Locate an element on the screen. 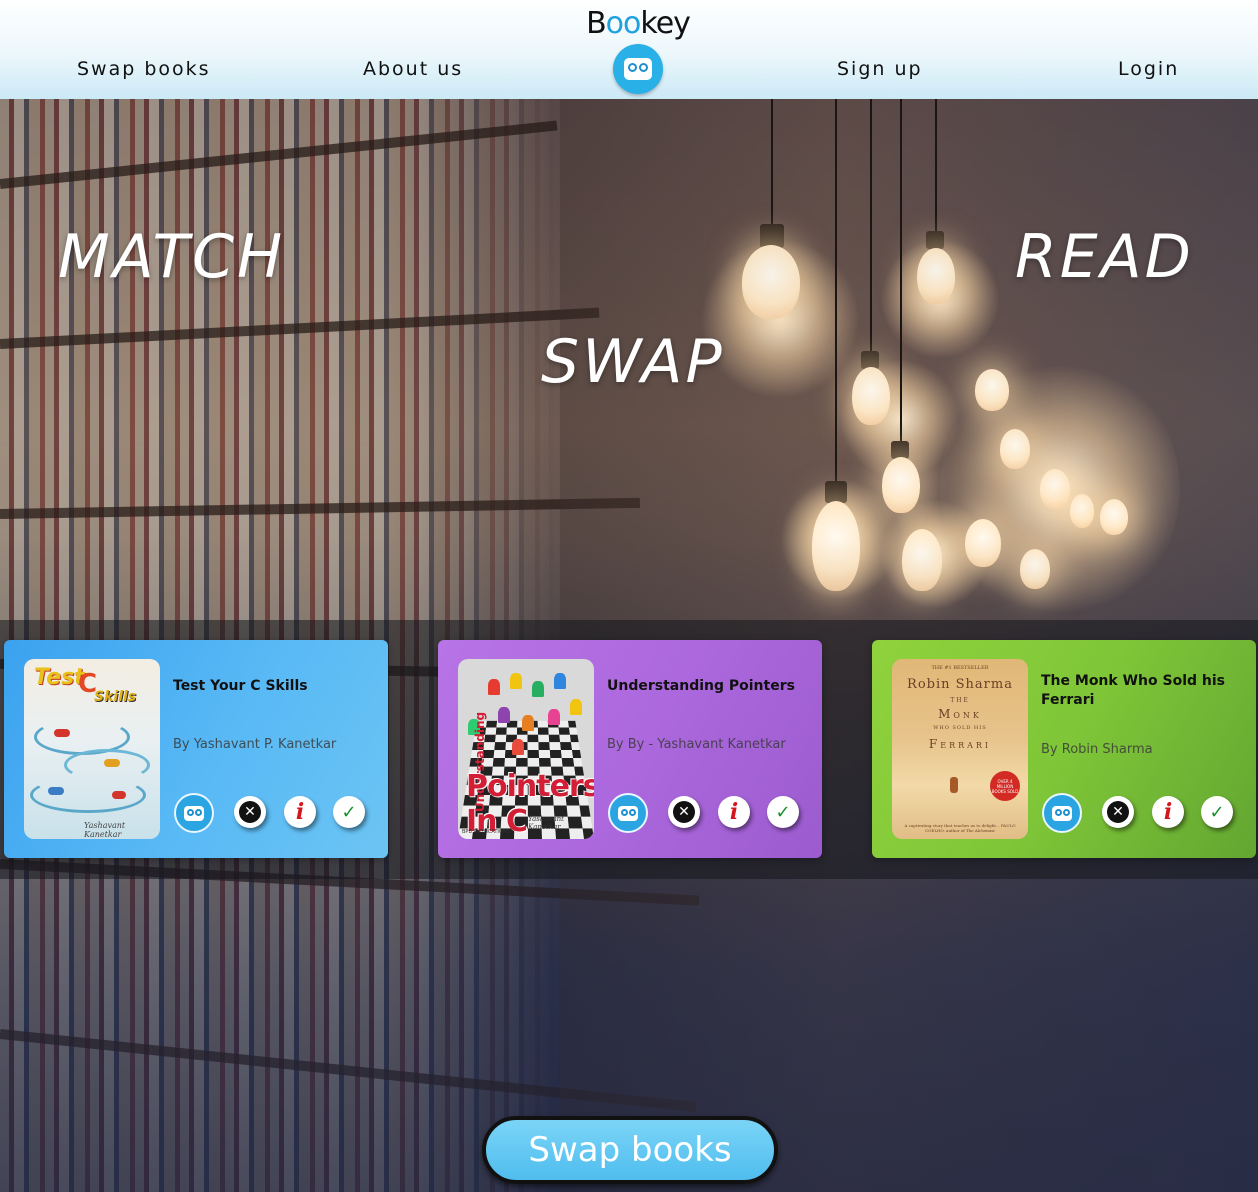 Image resolution: width=1258 pixels, height=1192 pixels. brand-letter-b: B is located at coordinates (596, 23).